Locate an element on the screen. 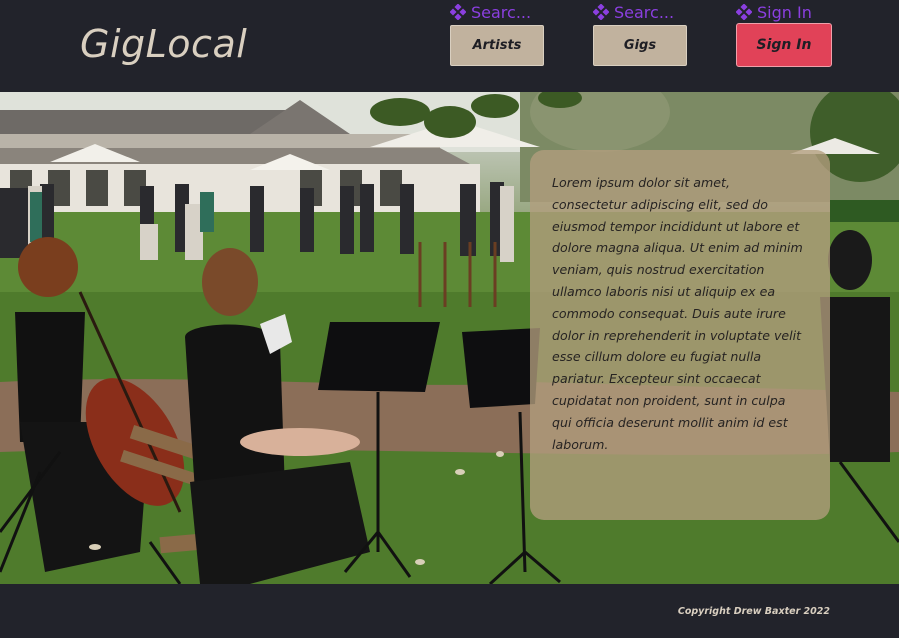 This screenshot has height=638, width=899. nav-group-signin: Sign In Sign In is located at coordinates (784, 33).